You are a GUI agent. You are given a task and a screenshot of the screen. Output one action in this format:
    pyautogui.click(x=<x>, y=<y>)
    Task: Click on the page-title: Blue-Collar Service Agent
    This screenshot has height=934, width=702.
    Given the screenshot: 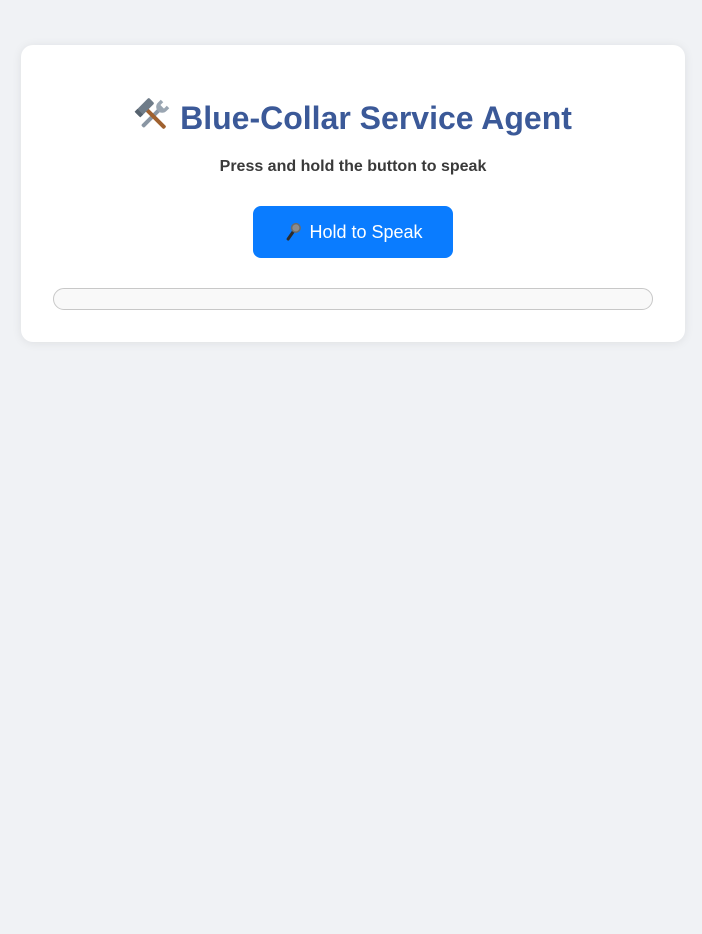 What is the action you would take?
    pyautogui.click(x=353, y=117)
    